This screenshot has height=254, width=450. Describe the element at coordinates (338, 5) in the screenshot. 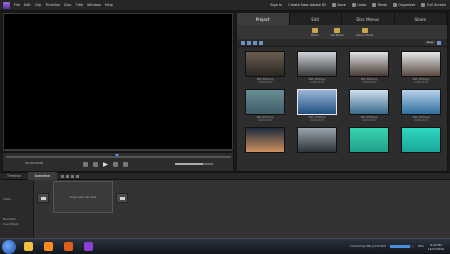

I see `save-button: Save` at that location.